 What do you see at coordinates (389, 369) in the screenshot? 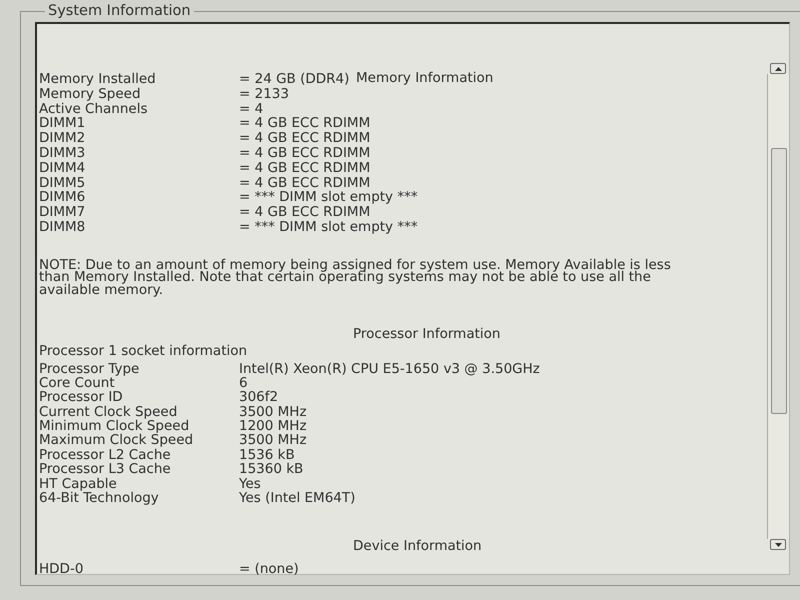
I see `info-value: Intel(R) Xeon(R) CPU E5-1650 v3 @ 3.50GHz` at bounding box center [389, 369].